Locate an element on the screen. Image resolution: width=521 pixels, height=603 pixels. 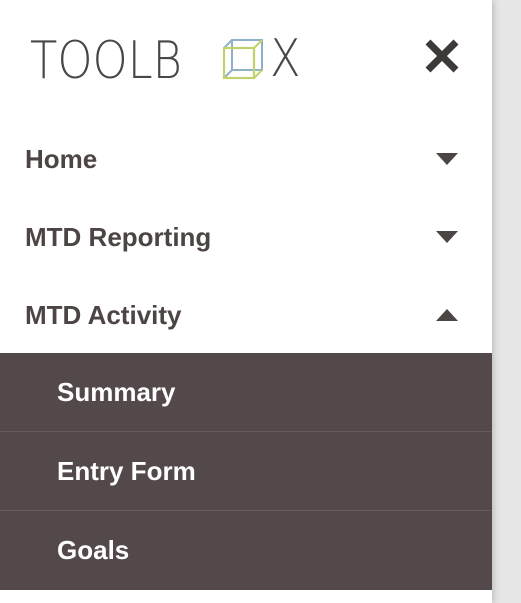
logo-text-left: TOOLB is located at coordinates (106, 61).